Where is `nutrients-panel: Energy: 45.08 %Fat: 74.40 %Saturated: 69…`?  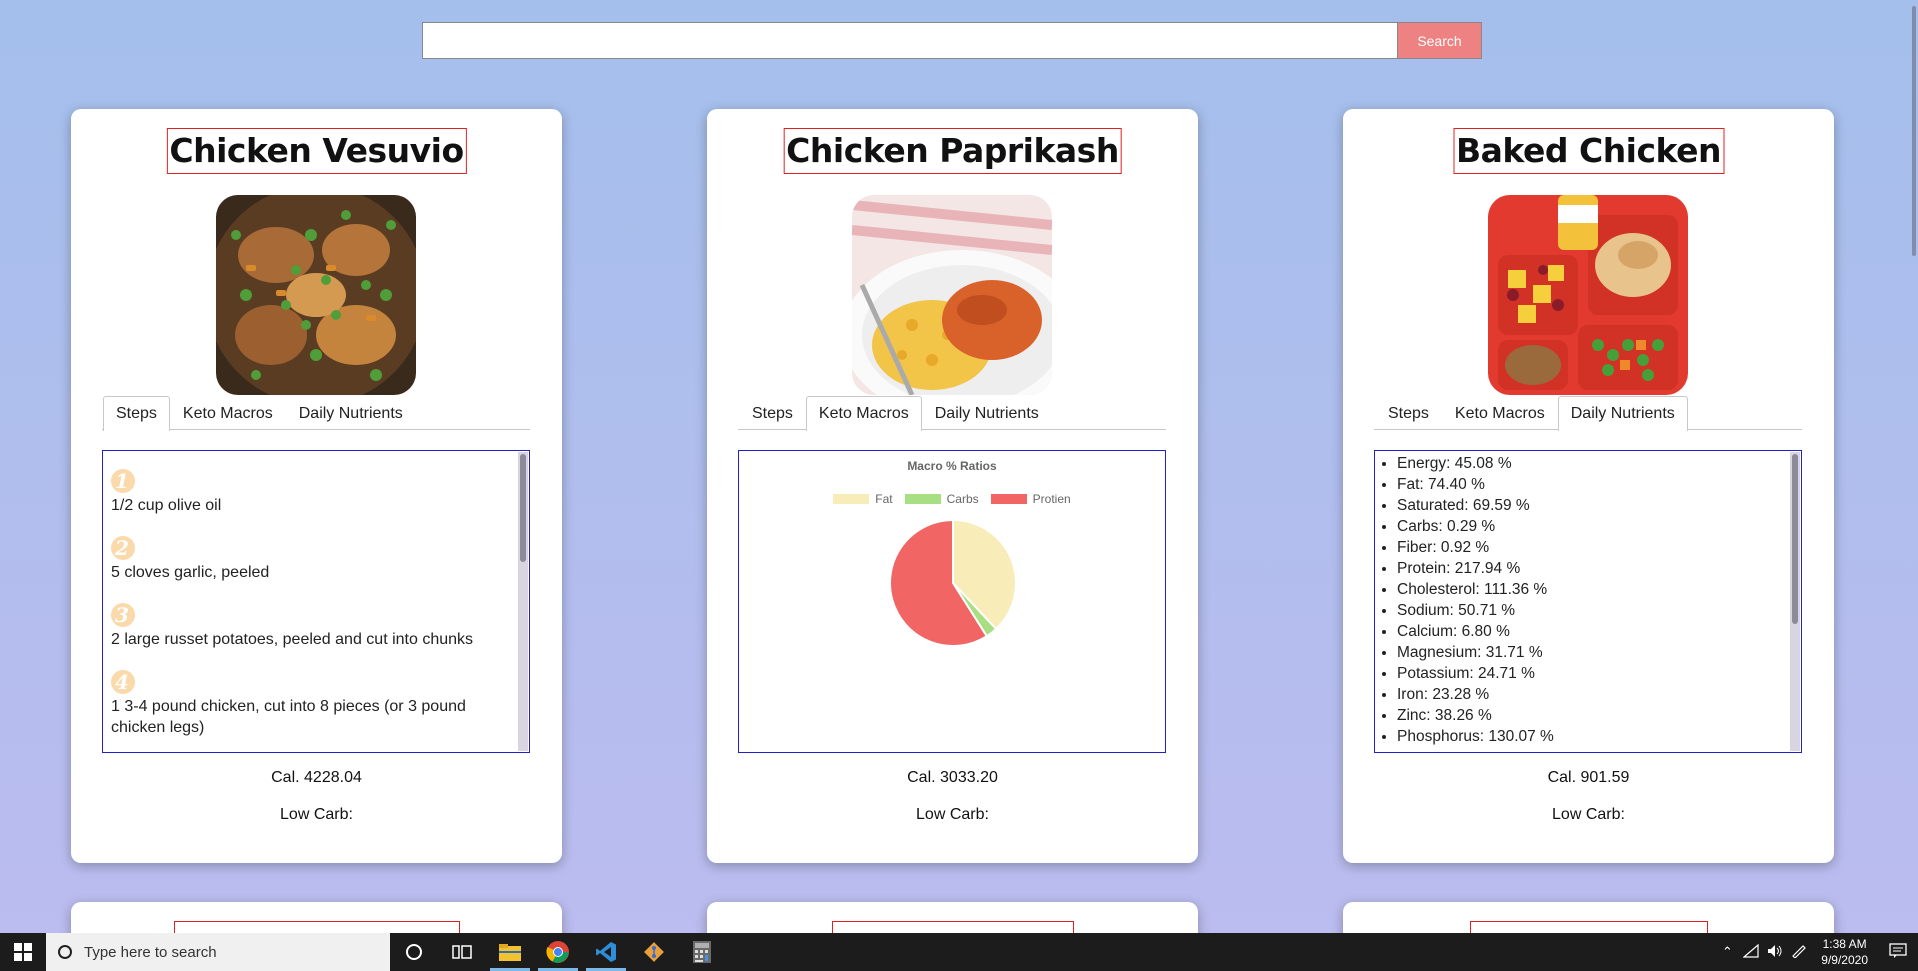
nutrients-panel: Energy: 45.08 %Fat: 74.40 %Saturated: 69… is located at coordinates (1588, 601).